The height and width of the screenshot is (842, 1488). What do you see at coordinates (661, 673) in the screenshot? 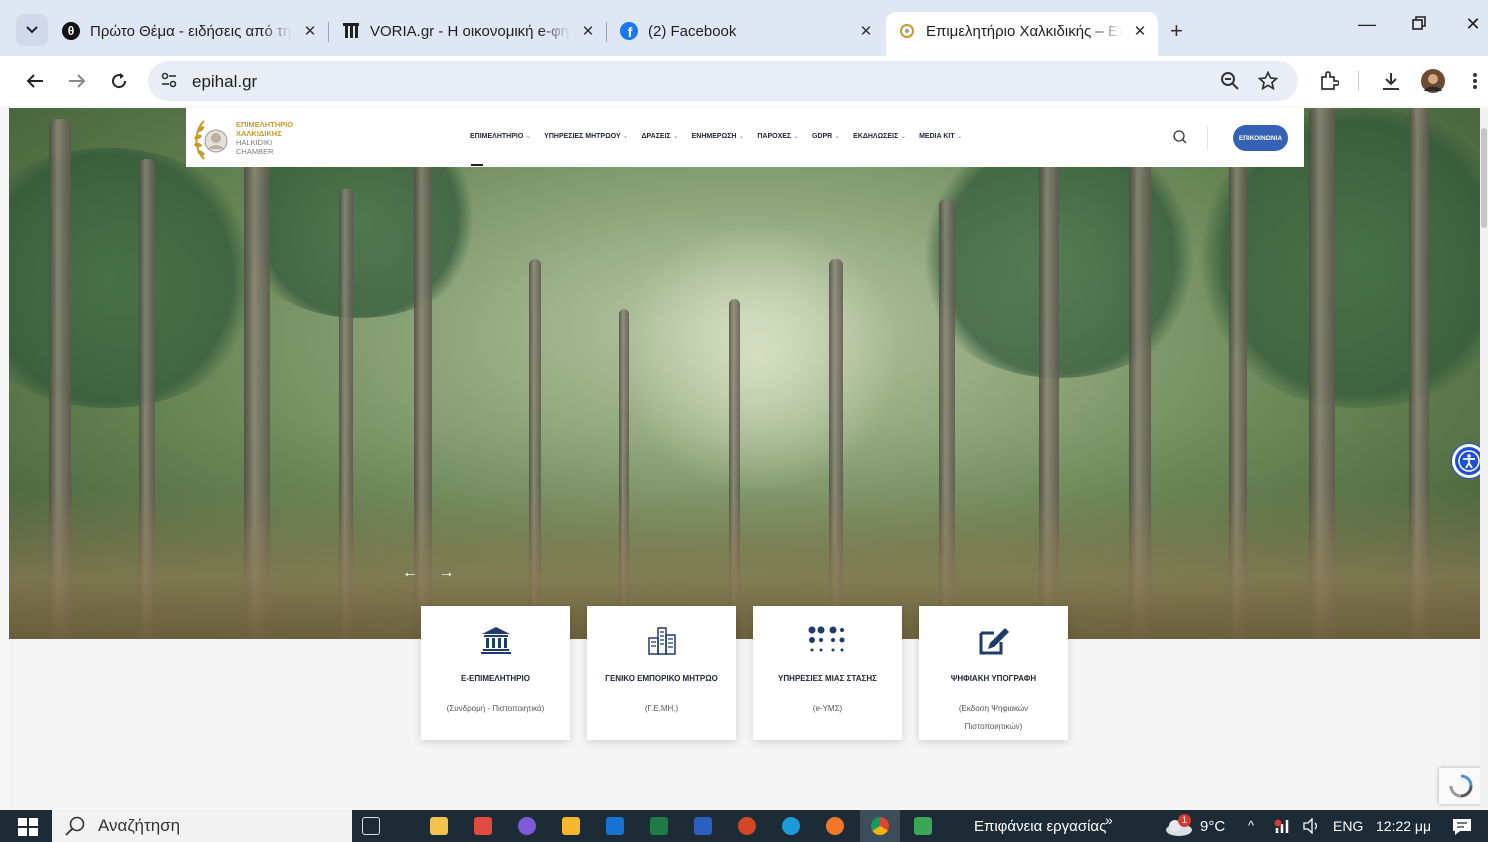
I see `service-card-gemi: ΓΕΝΙΚΟ ΕΜΠΟΡΙΚΟ ΜΗΤΡΩΟ (Γ.Ε.ΜΗ.)` at bounding box center [661, 673].